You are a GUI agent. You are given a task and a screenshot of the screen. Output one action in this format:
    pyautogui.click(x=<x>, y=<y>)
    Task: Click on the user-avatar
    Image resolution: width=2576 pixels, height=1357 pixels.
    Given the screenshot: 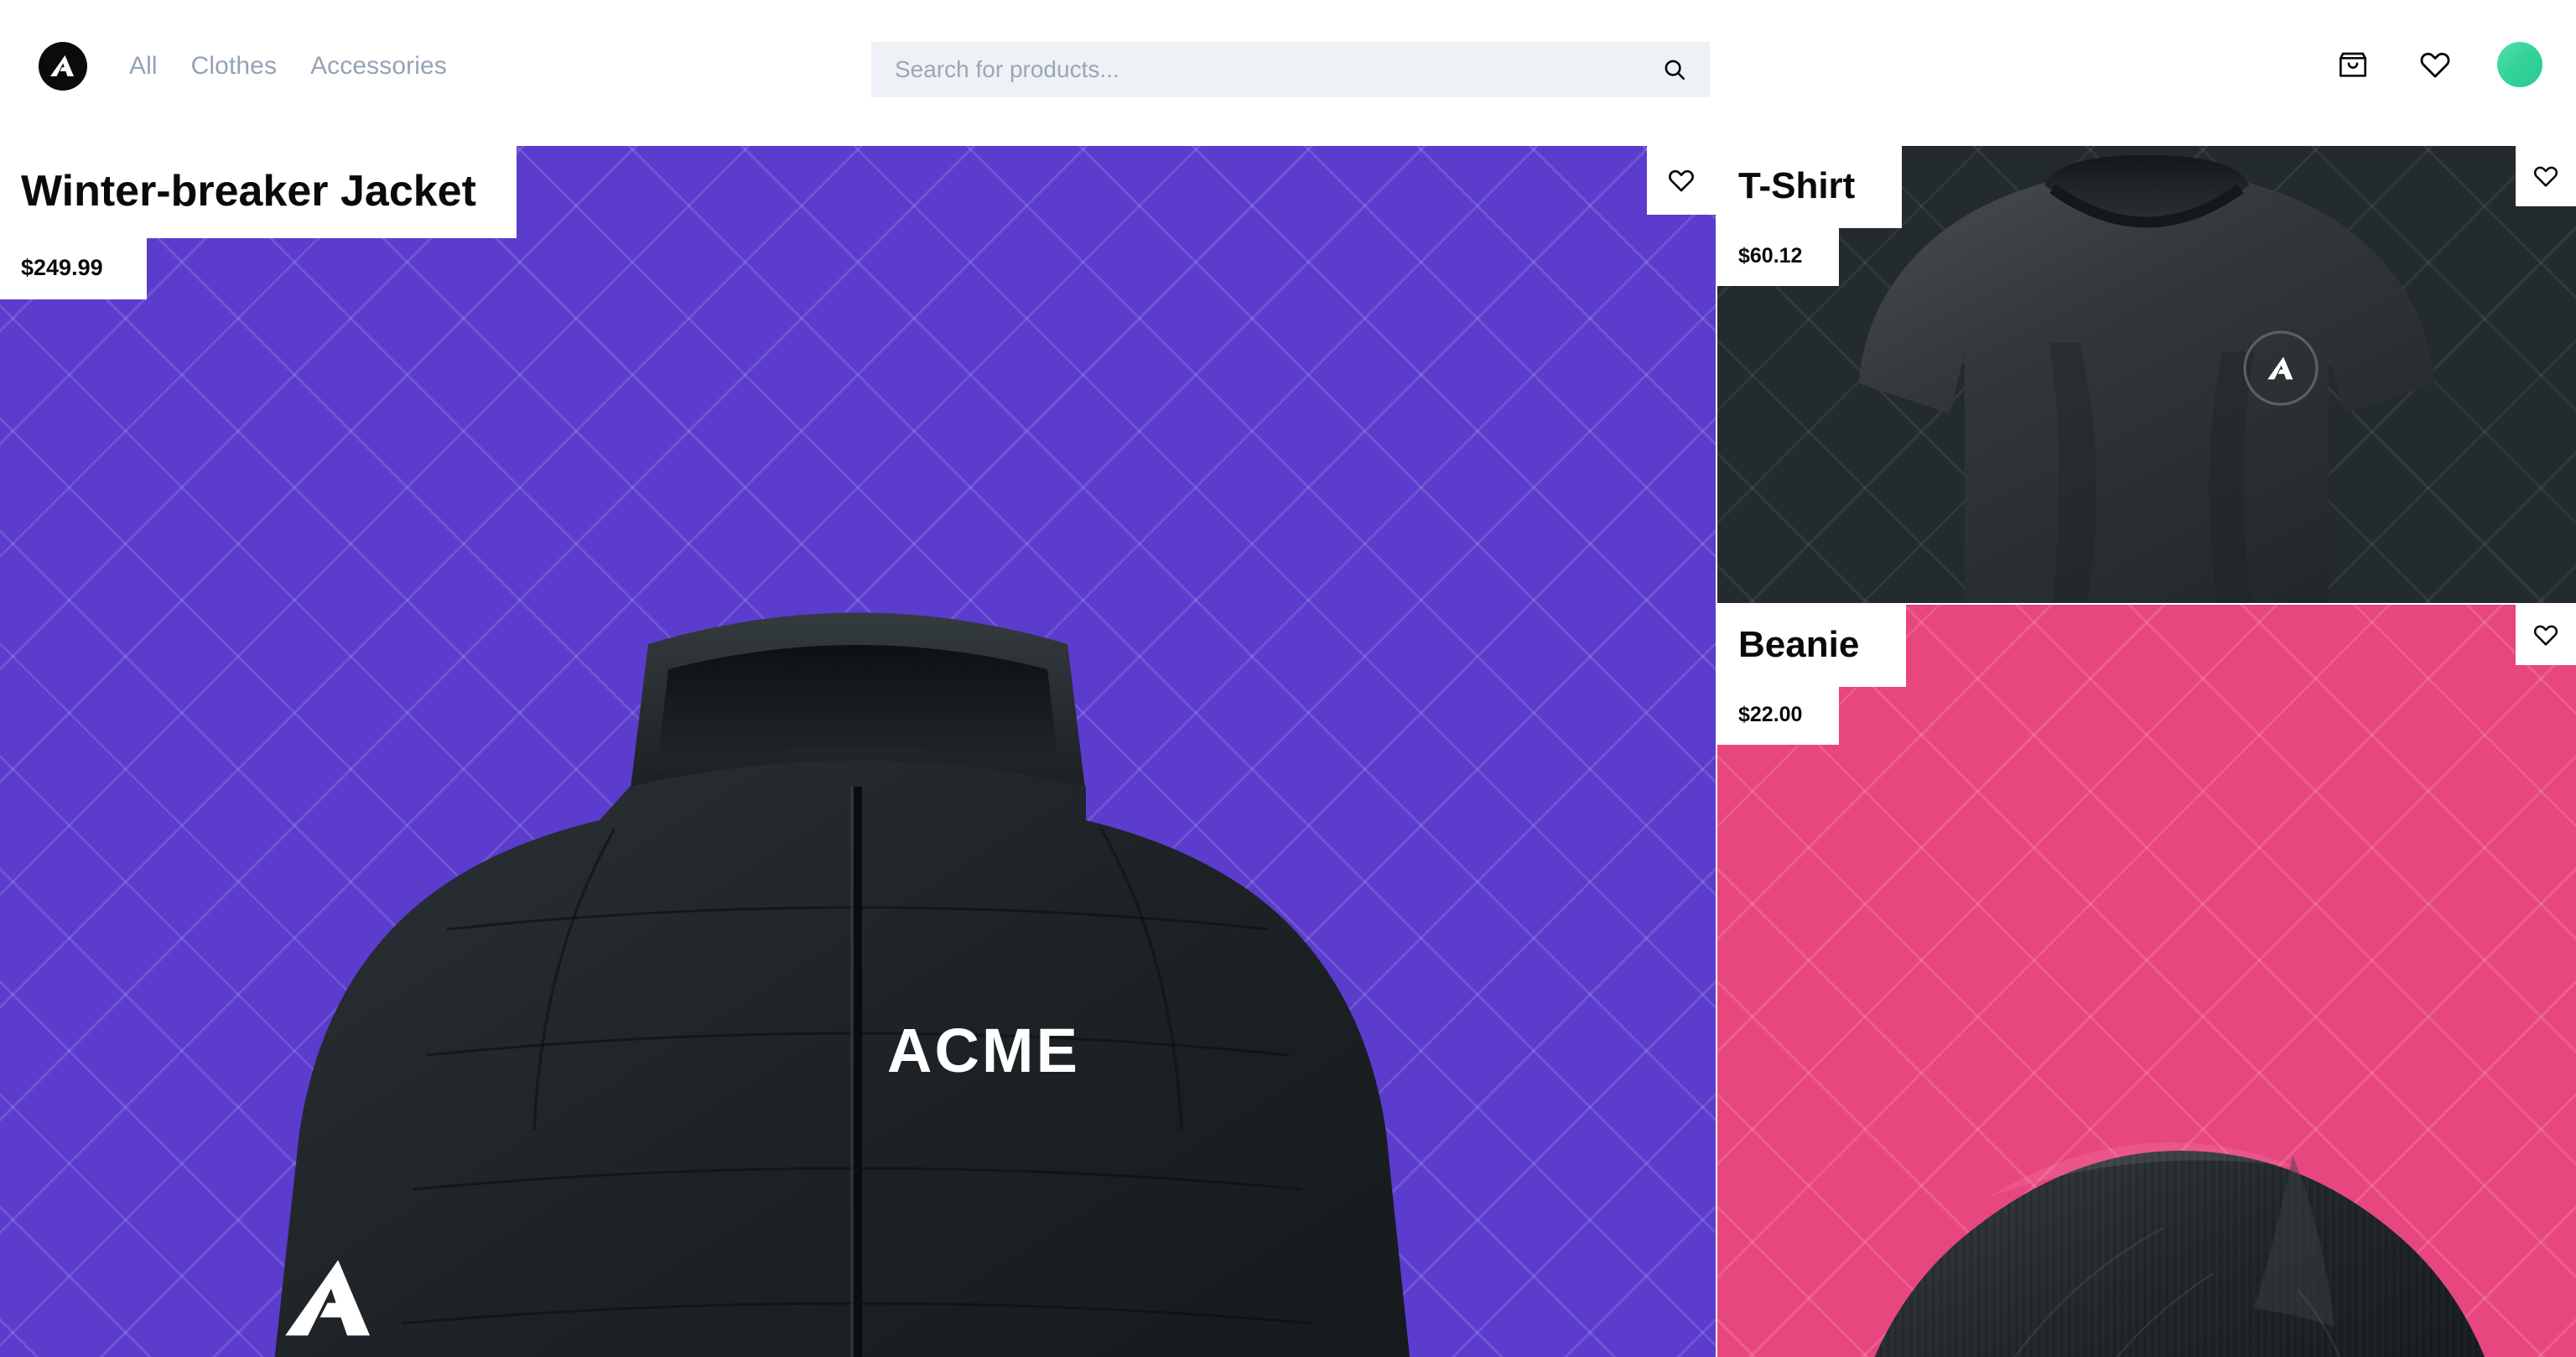 What is the action you would take?
    pyautogui.click(x=2519, y=64)
    